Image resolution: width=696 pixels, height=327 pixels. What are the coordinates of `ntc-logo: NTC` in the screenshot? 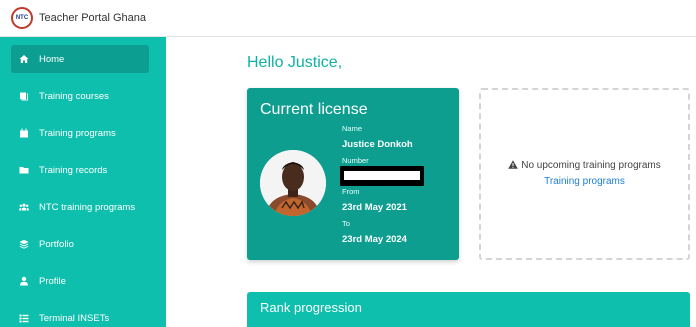 It's located at (22, 18).